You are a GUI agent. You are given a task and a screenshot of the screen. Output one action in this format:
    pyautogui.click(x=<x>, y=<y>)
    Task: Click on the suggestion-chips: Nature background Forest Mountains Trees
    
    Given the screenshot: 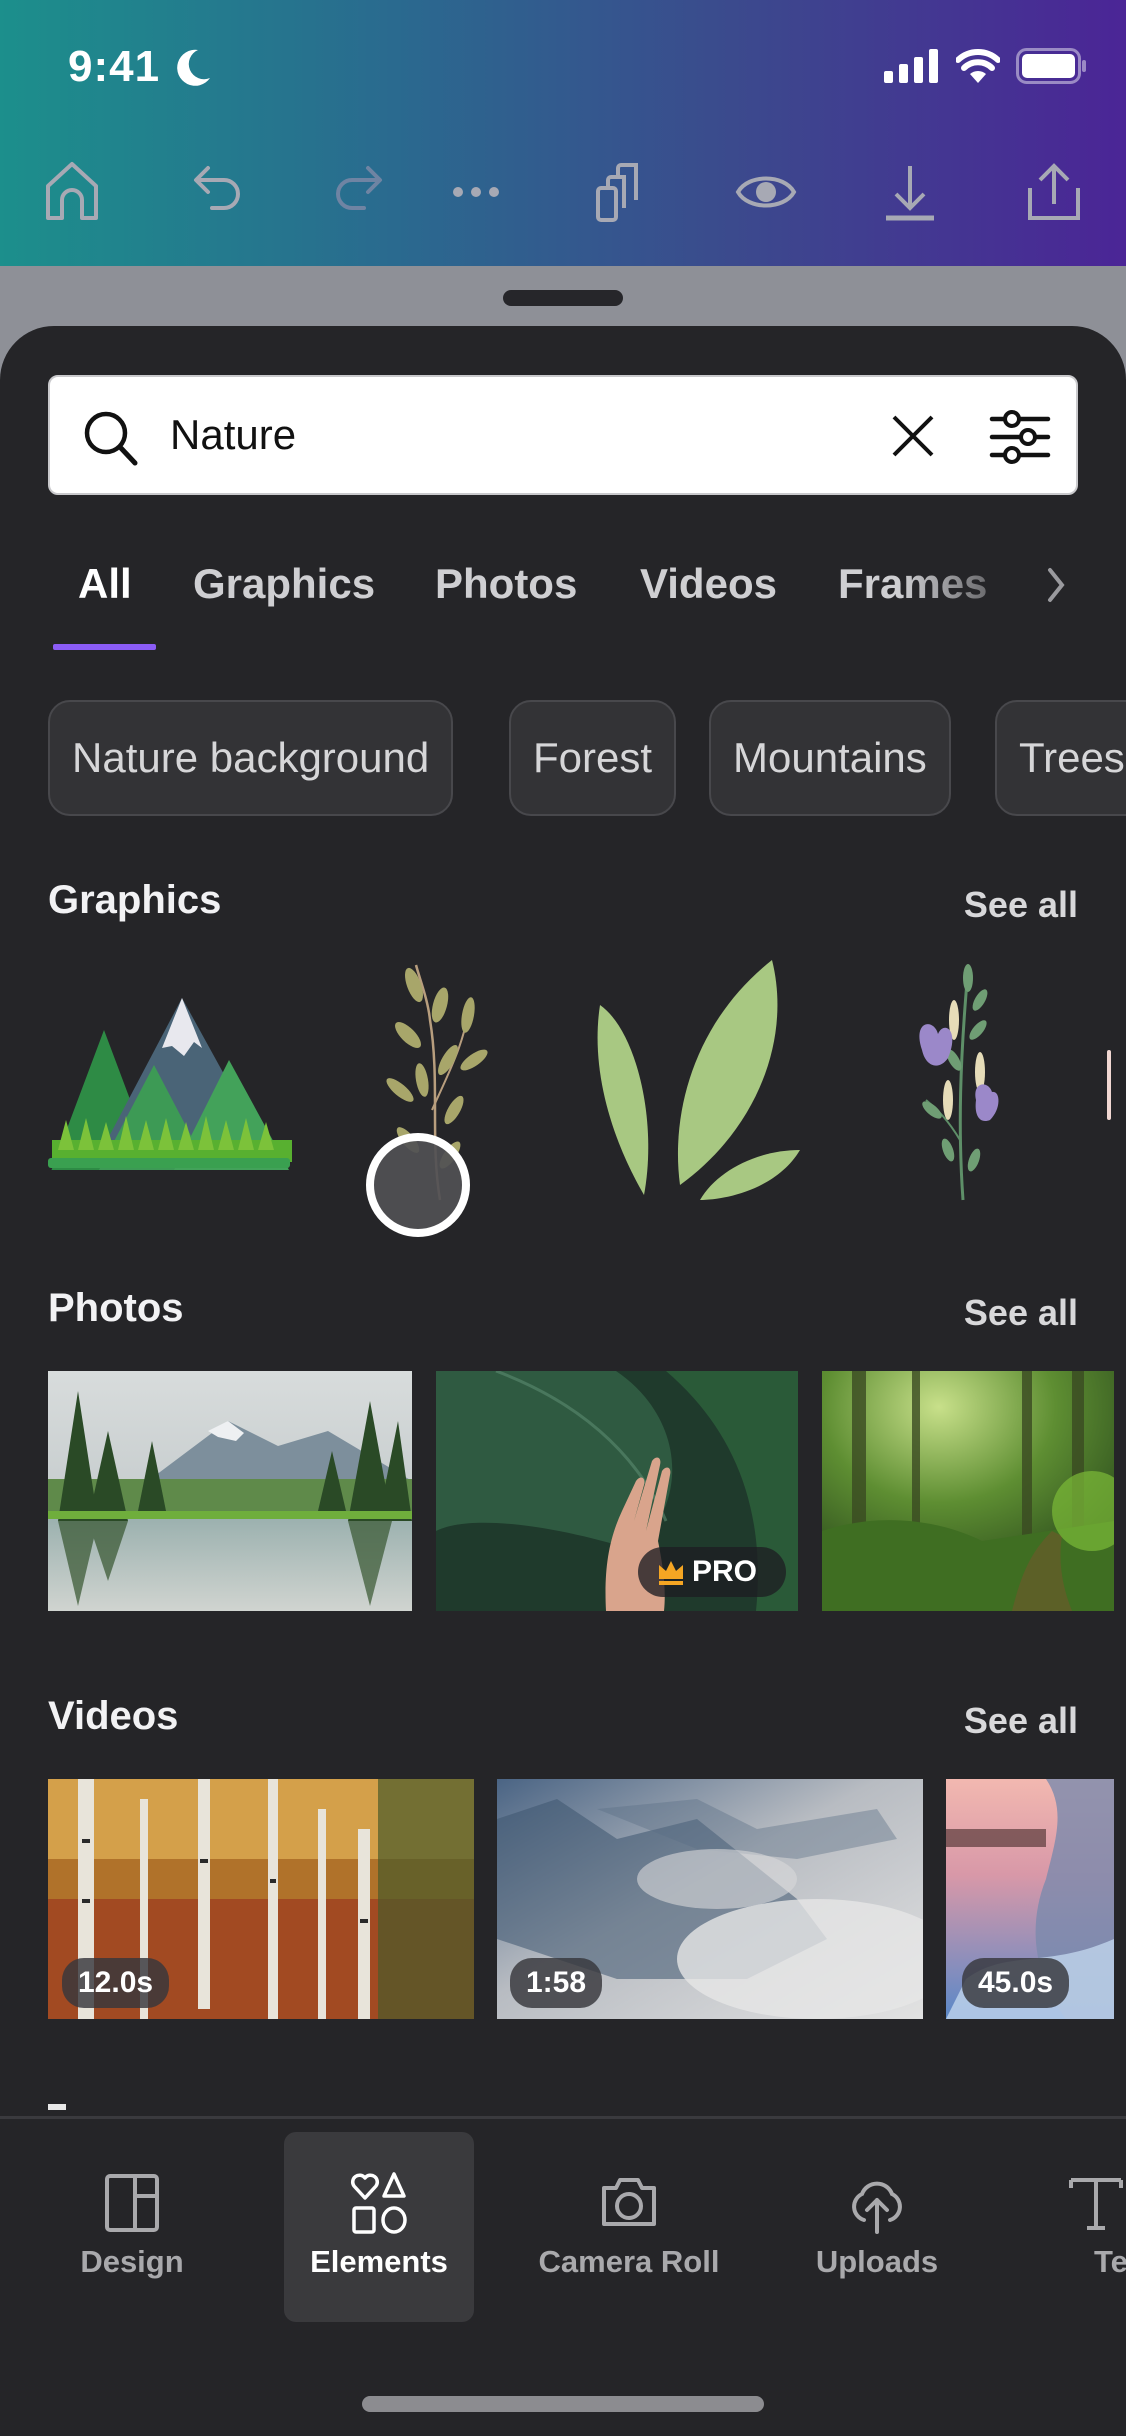 What is the action you would take?
    pyautogui.click(x=563, y=759)
    